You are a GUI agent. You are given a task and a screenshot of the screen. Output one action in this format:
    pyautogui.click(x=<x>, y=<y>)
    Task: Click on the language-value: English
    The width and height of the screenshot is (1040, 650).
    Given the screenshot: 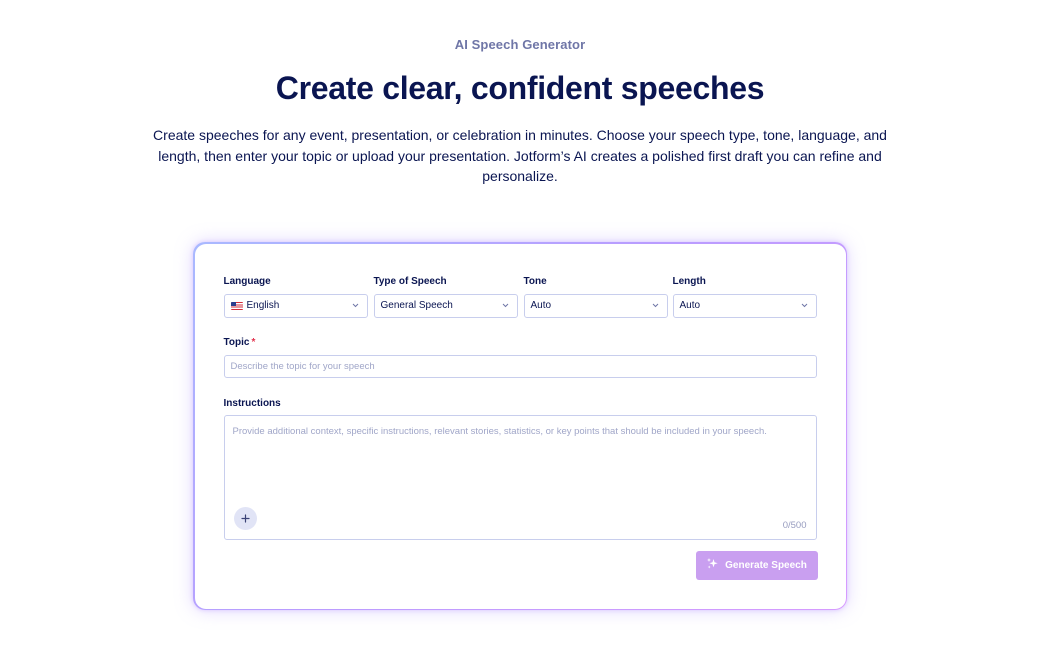 What is the action you would take?
    pyautogui.click(x=290, y=305)
    